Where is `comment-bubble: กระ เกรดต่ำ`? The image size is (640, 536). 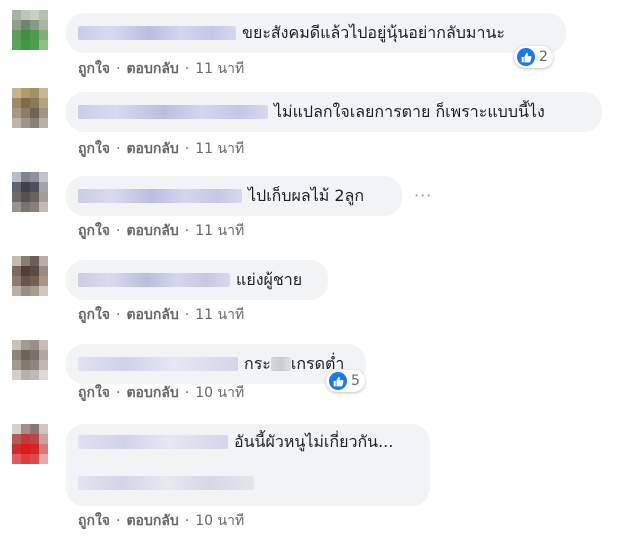 comment-bubble: กระ เกรดต่ำ is located at coordinates (216, 364).